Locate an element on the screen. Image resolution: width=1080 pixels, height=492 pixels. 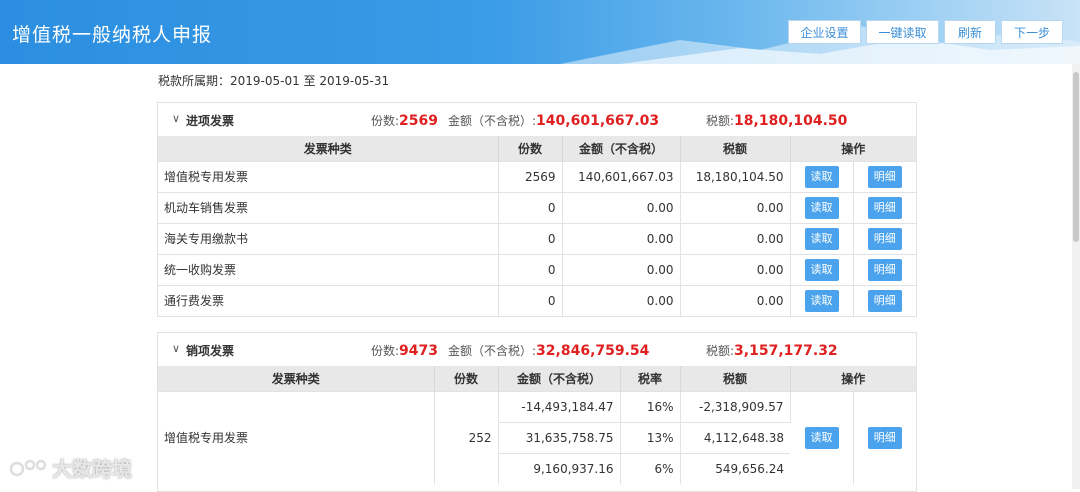
output-amount-summary: 金额（不含税）:32,846,759.54 is located at coordinates (549, 351).